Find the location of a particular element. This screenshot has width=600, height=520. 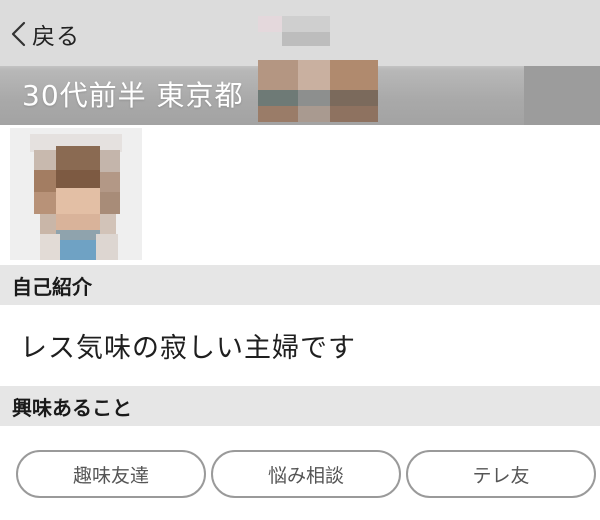

interest-tags: 趣味友達 悩み相談 テレ友 is located at coordinates (306, 474).